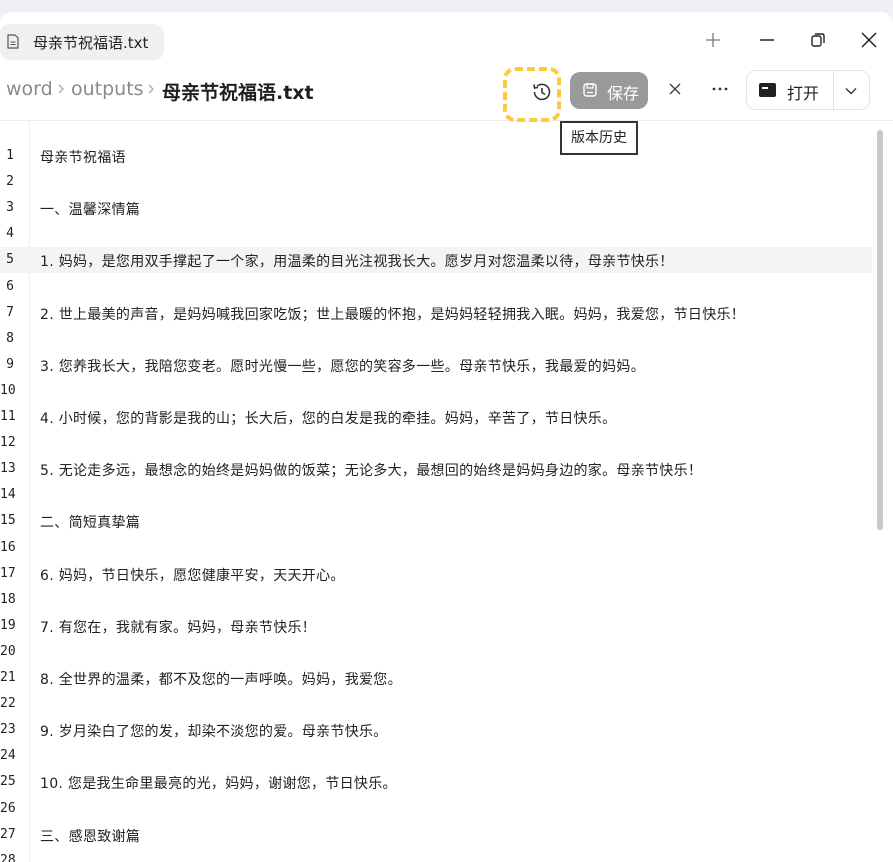 The image size is (893, 862). I want to click on minimize-icon, so click(767, 40).